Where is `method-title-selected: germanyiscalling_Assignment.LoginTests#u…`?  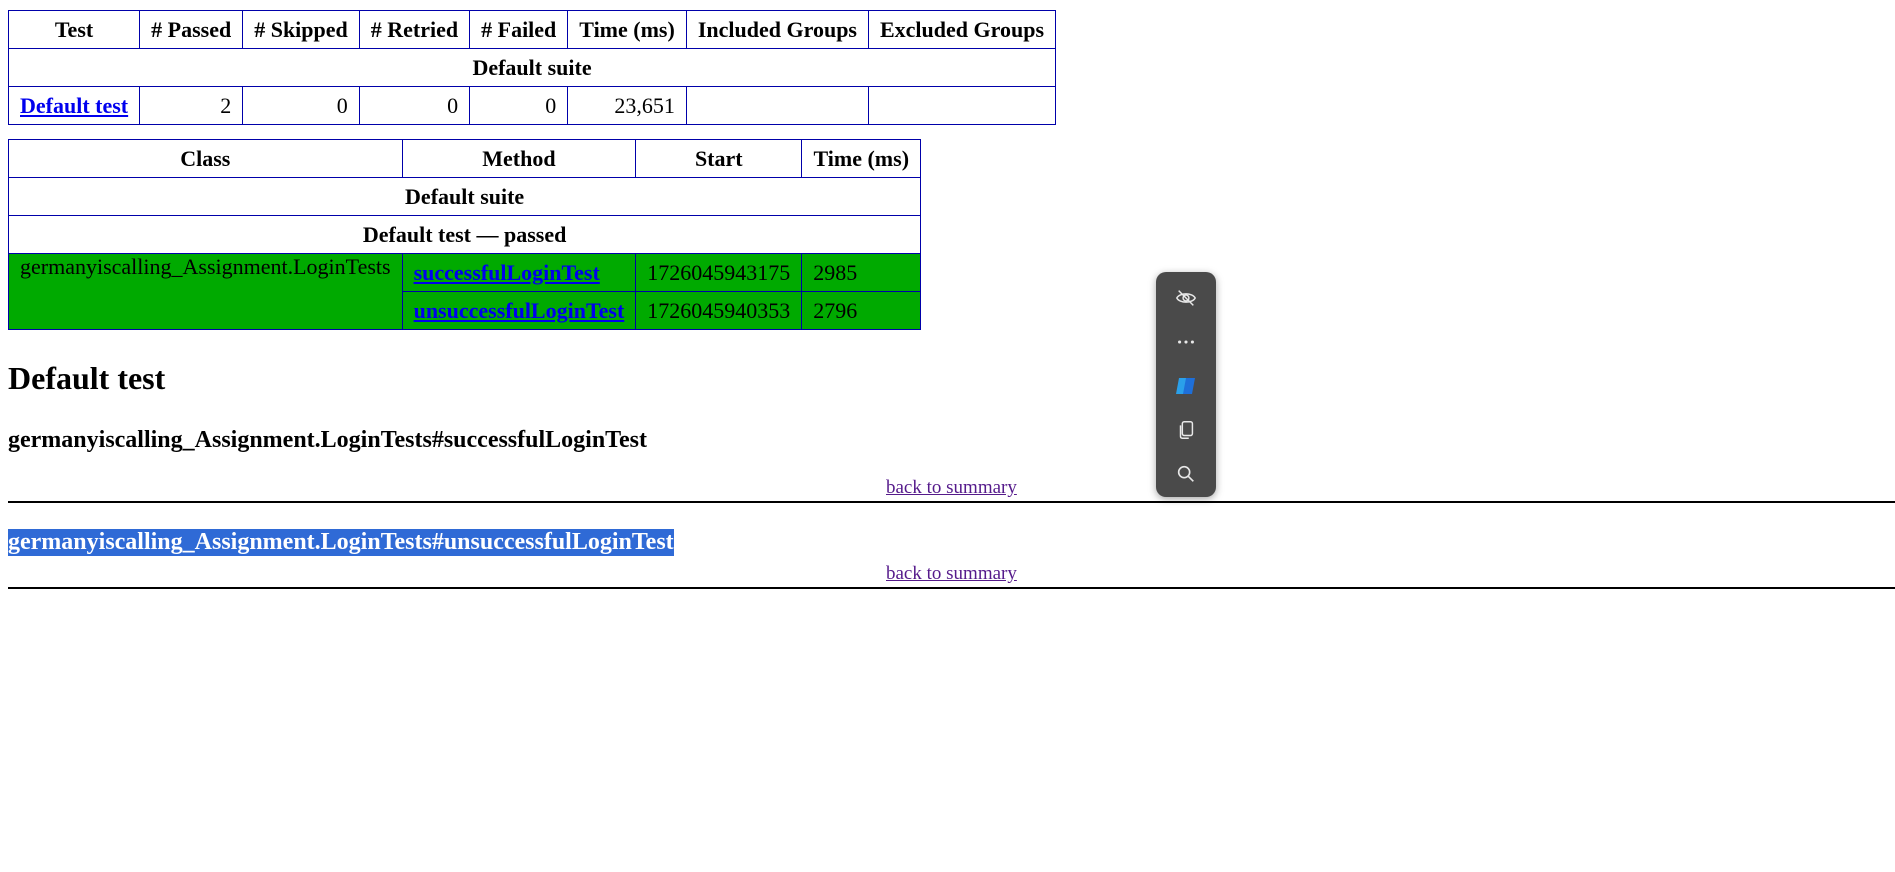
method-title-selected: germanyiscalling_Assignment.LoginTests#u… is located at coordinates (341, 542).